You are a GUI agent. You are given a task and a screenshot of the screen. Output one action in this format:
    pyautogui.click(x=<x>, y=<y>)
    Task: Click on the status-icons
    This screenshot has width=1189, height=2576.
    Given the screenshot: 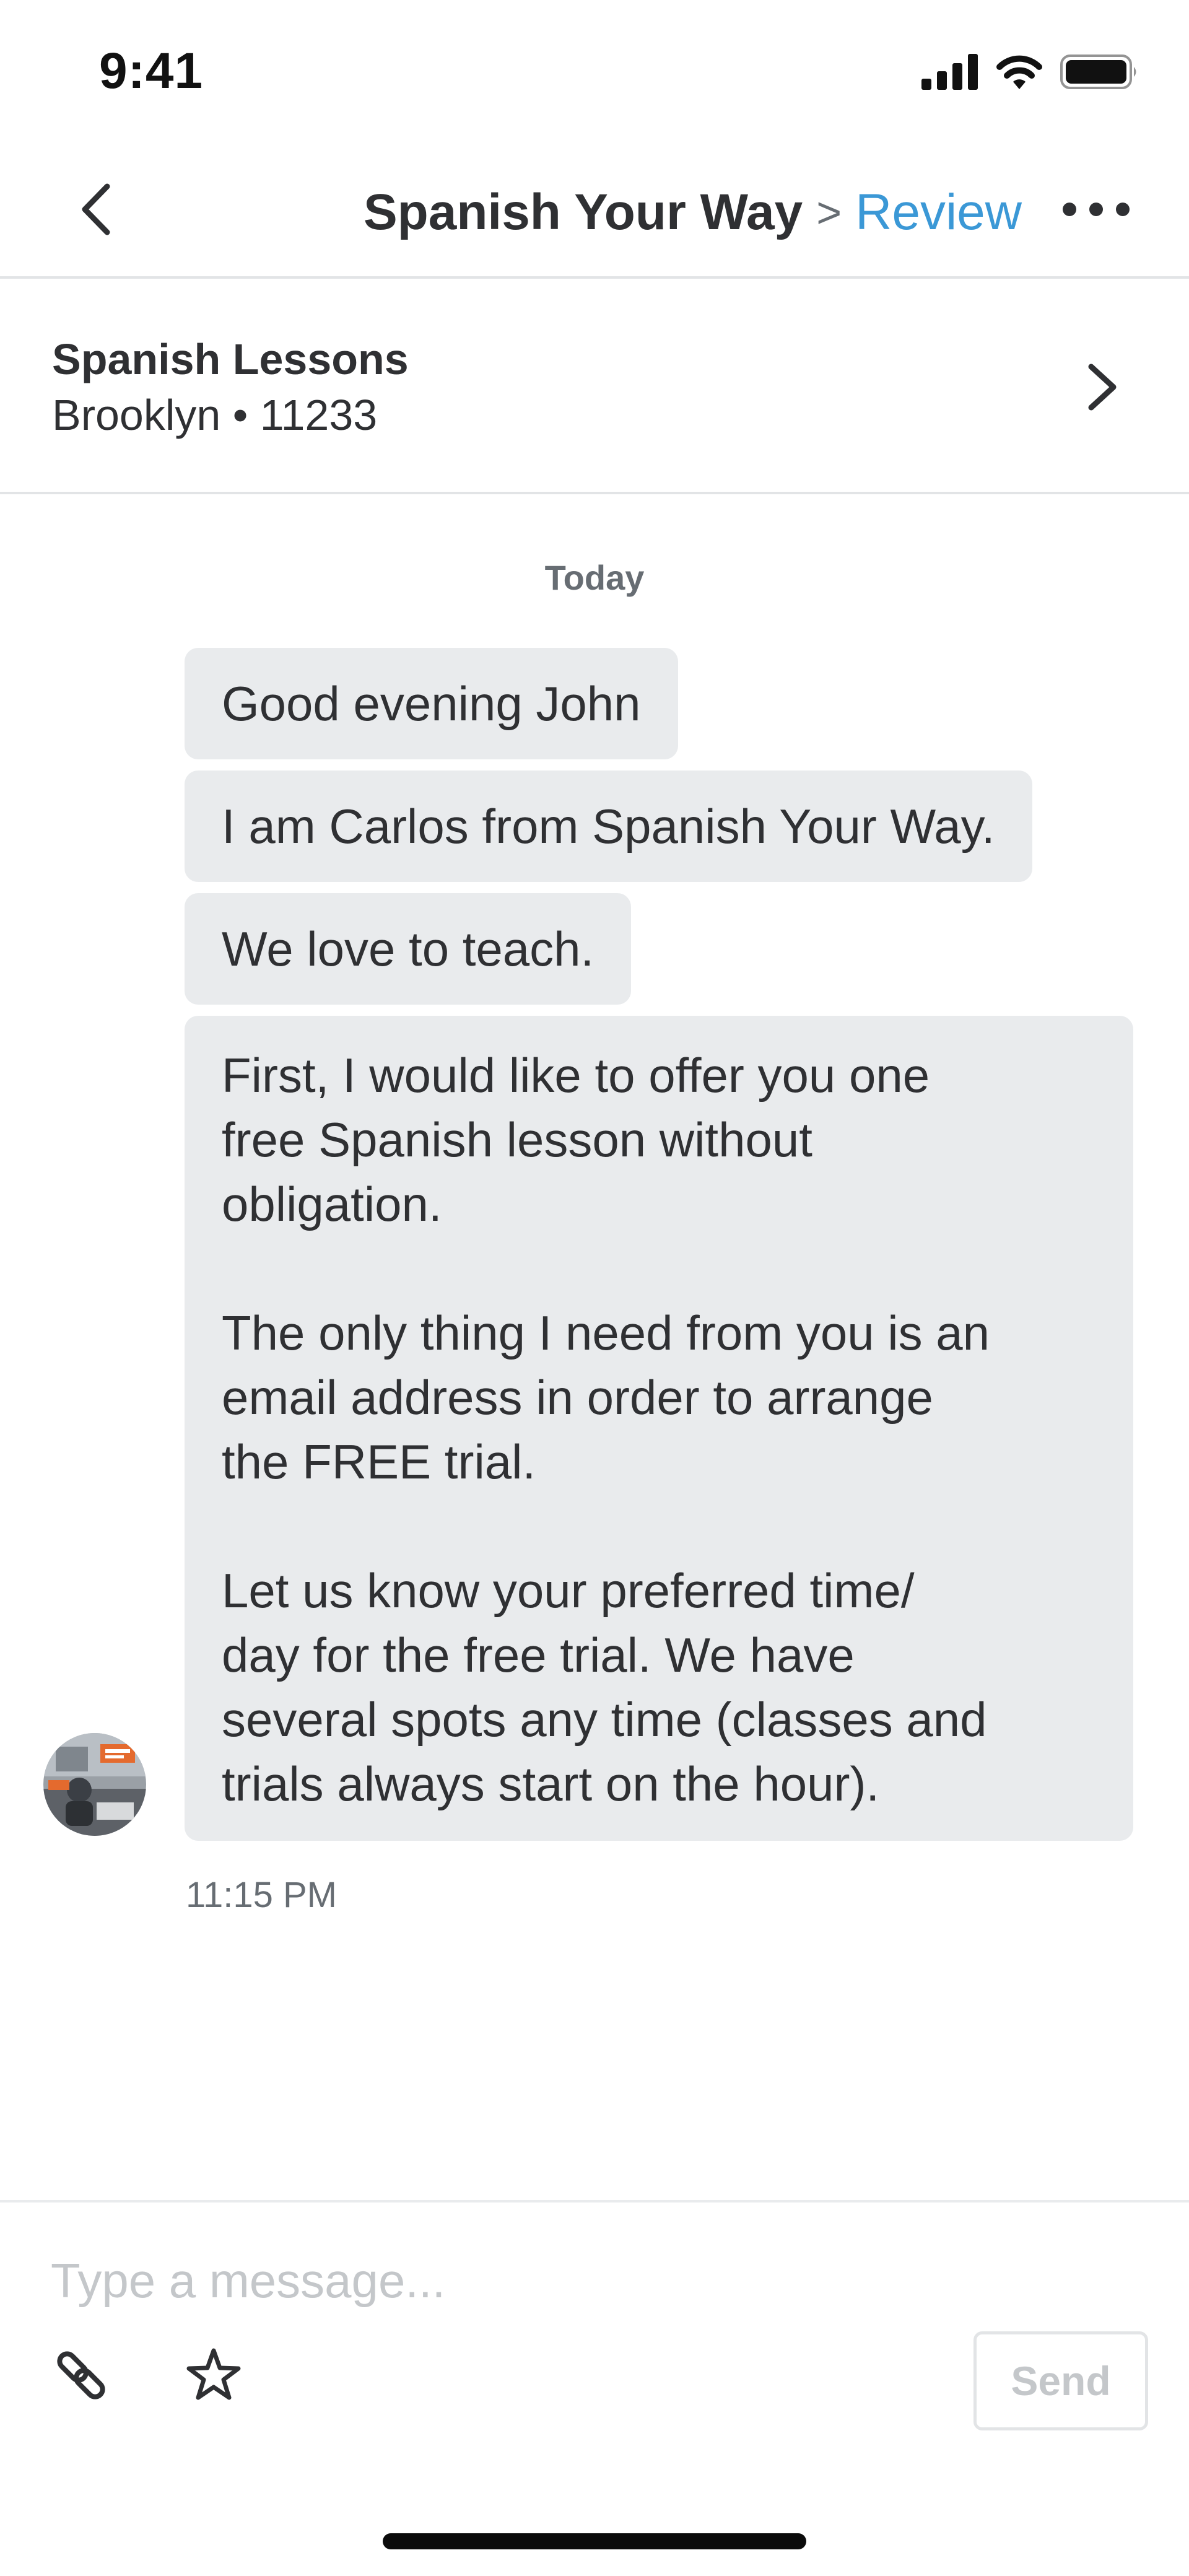 What is the action you would take?
    pyautogui.click(x=1030, y=73)
    